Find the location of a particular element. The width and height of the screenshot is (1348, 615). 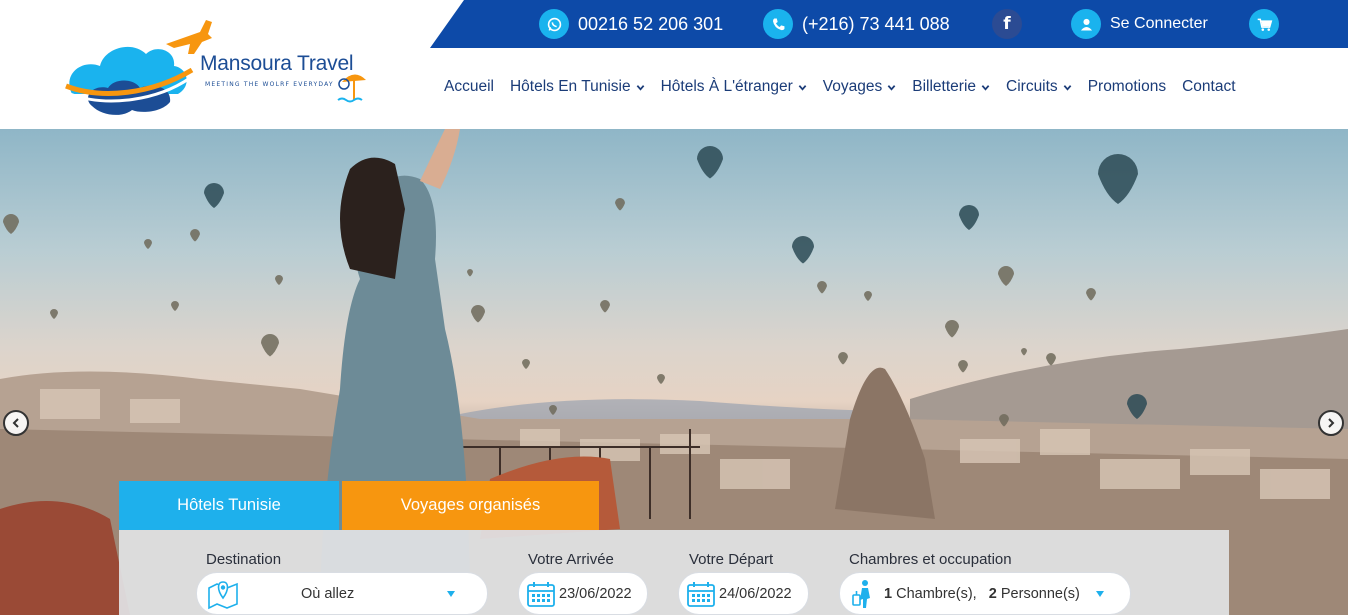

nav-item-circuits: Circuits is located at coordinates (1039, 87).